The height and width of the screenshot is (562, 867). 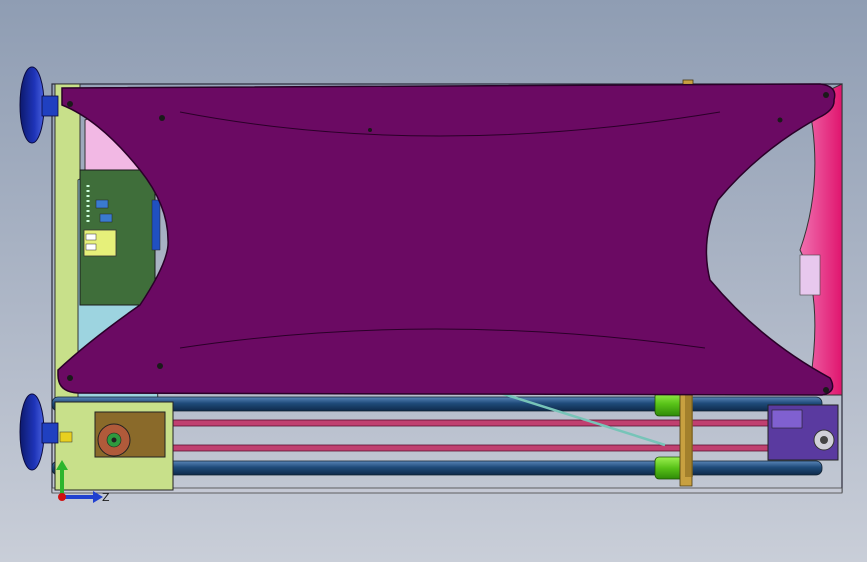 I want to click on motor-assembly, so click(x=114, y=446).